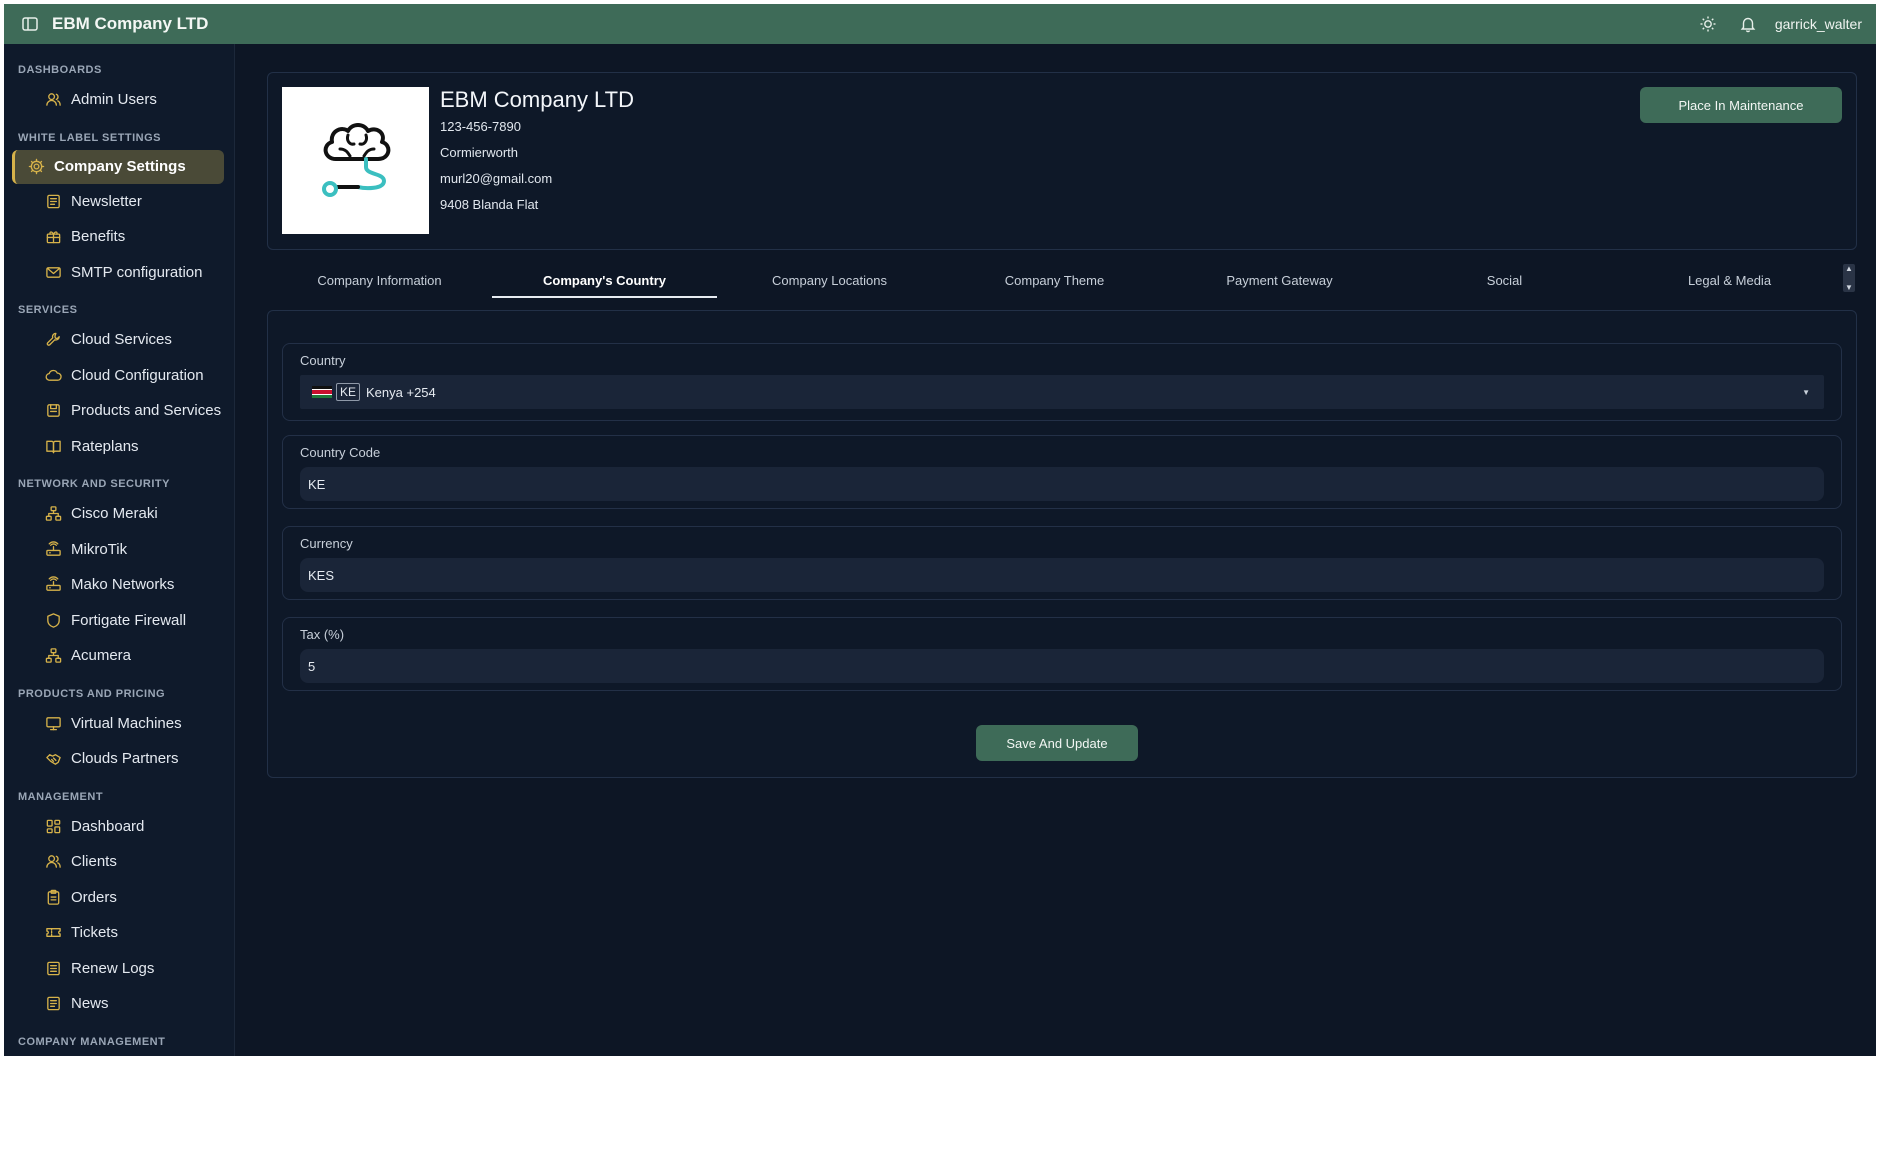 The image size is (1878, 1168). What do you see at coordinates (53, 656) in the screenshot?
I see `network-icon` at bounding box center [53, 656].